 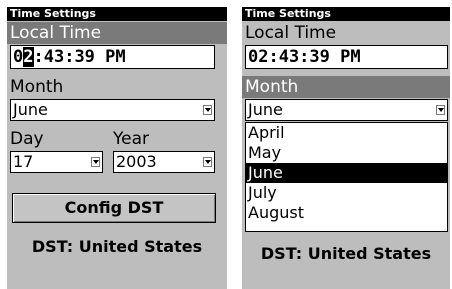 What do you see at coordinates (346, 213) in the screenshot?
I see `month-option-august: August` at bounding box center [346, 213].